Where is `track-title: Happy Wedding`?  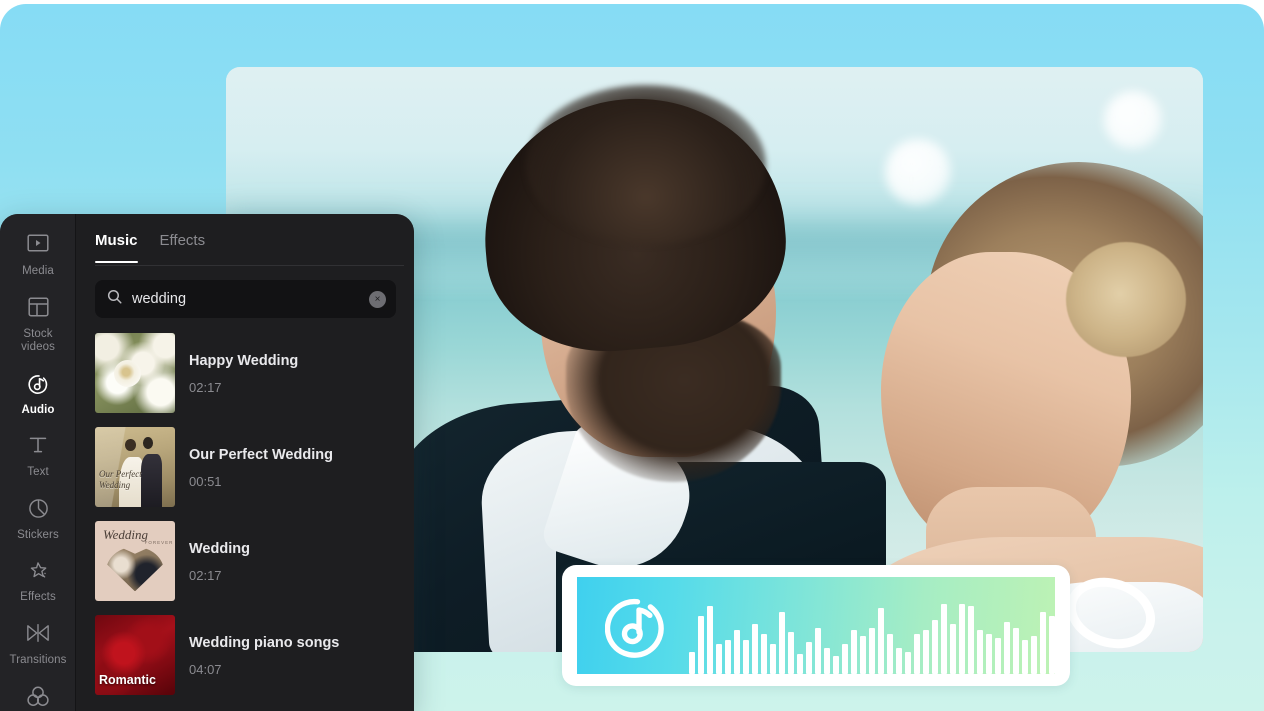 track-title: Happy Wedding is located at coordinates (244, 360).